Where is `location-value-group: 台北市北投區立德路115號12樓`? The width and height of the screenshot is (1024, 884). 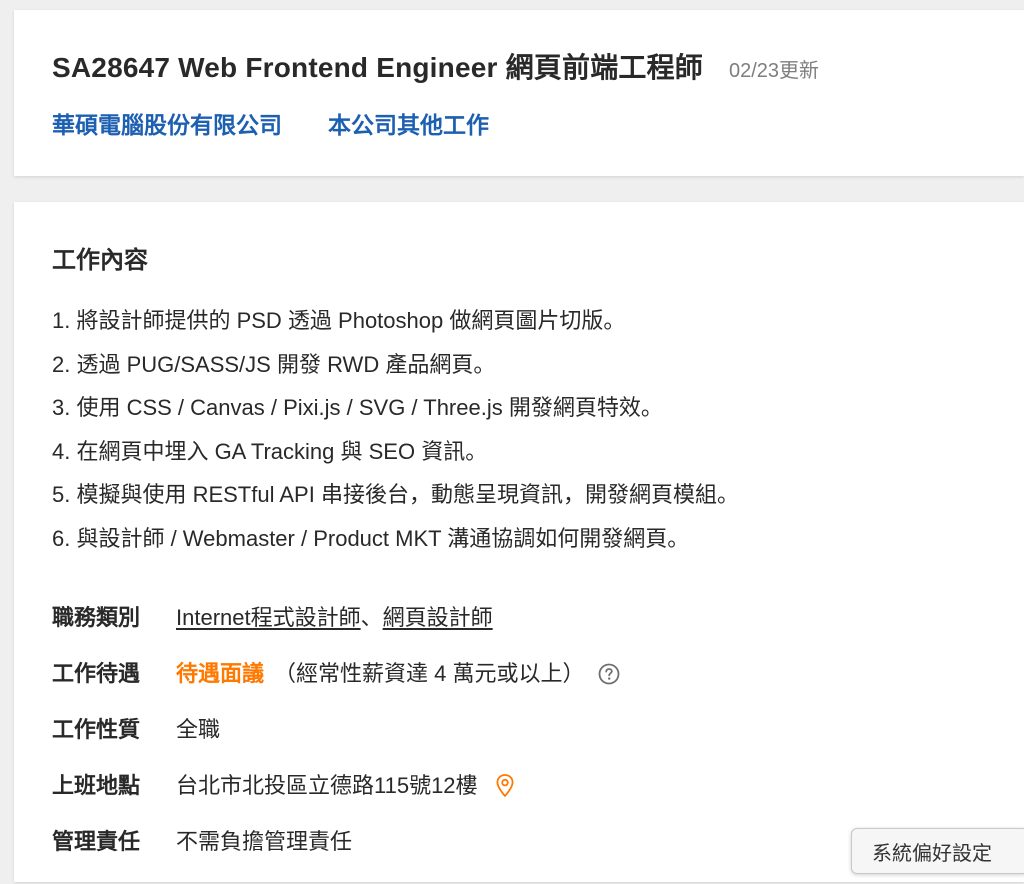
location-value-group: 台北市北投區立德路115號12樓 is located at coordinates (346, 786).